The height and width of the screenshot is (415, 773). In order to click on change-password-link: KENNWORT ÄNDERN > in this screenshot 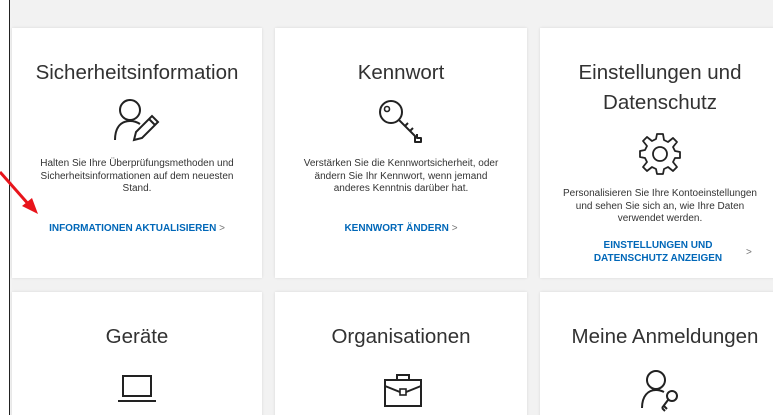, I will do `click(400, 229)`.